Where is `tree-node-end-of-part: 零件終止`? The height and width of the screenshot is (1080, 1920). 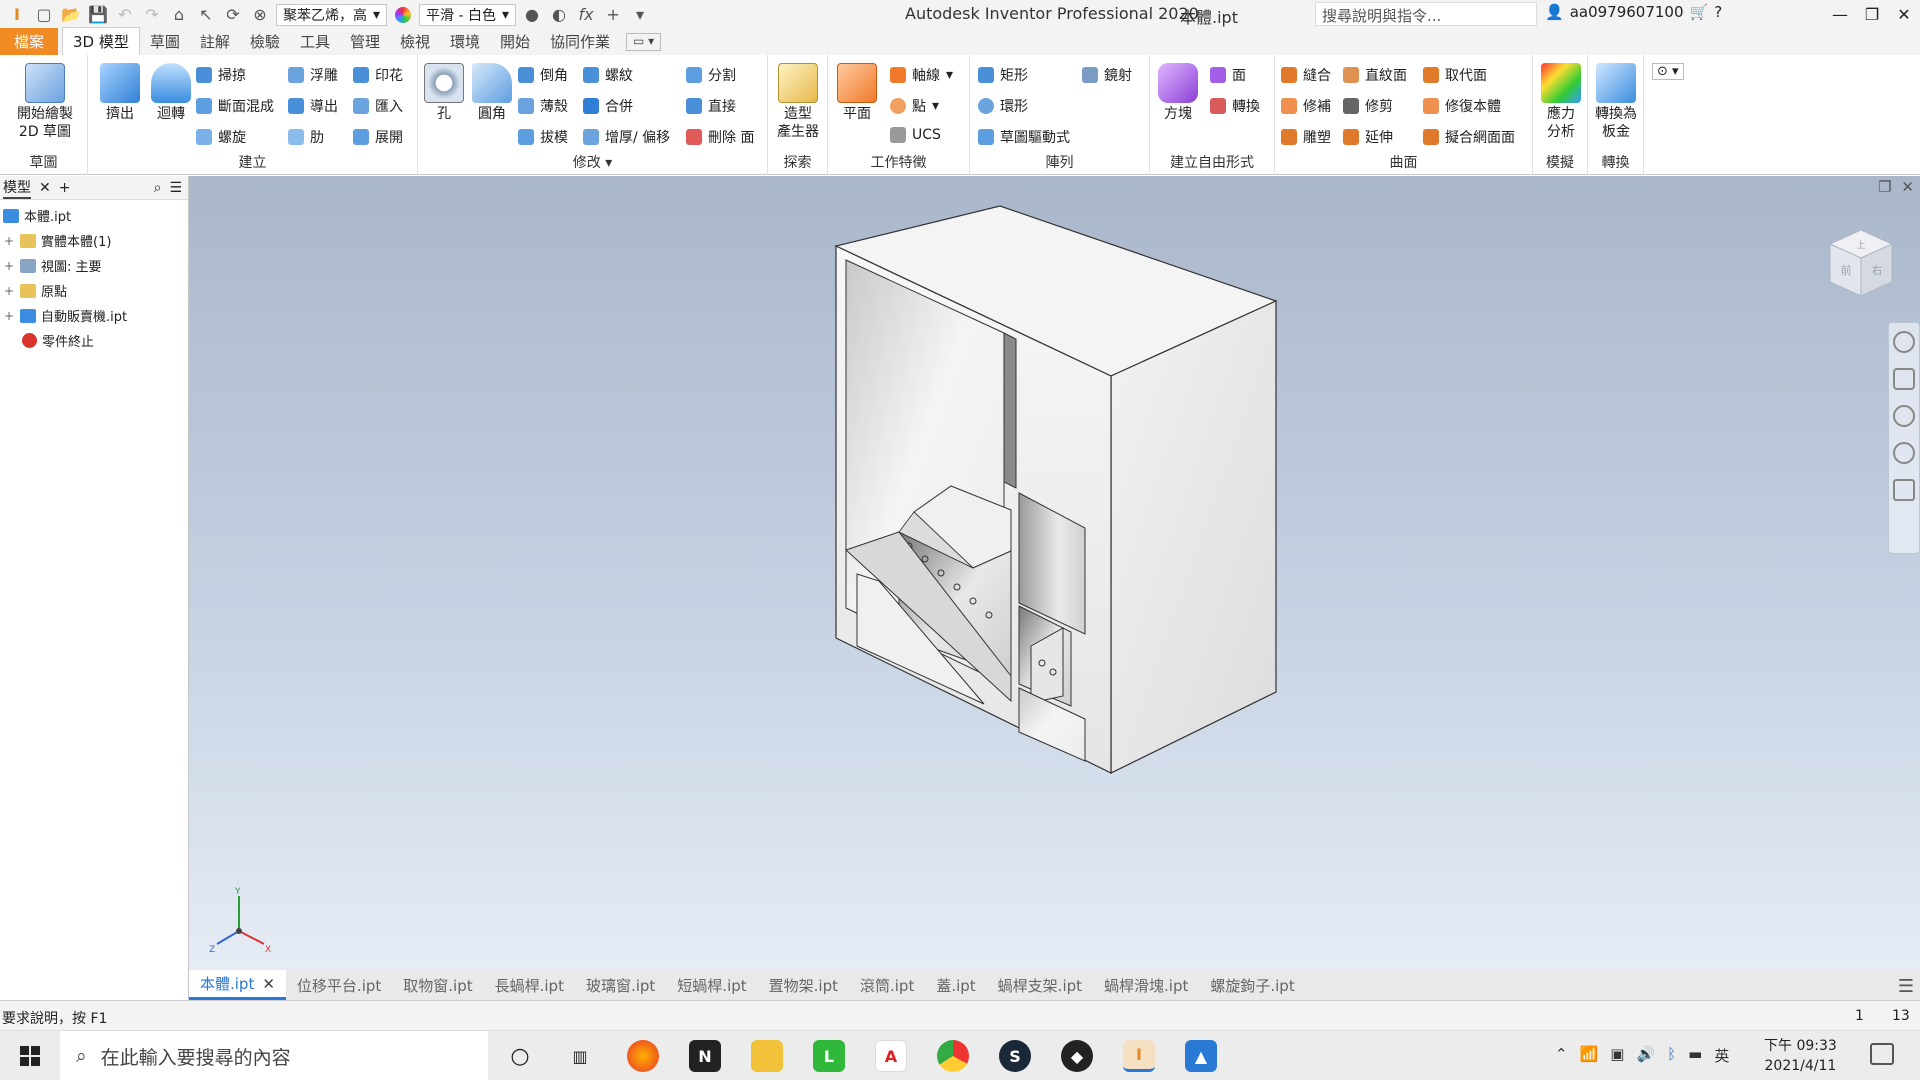 tree-node-end-of-part: 零件終止 is located at coordinates (58, 340).